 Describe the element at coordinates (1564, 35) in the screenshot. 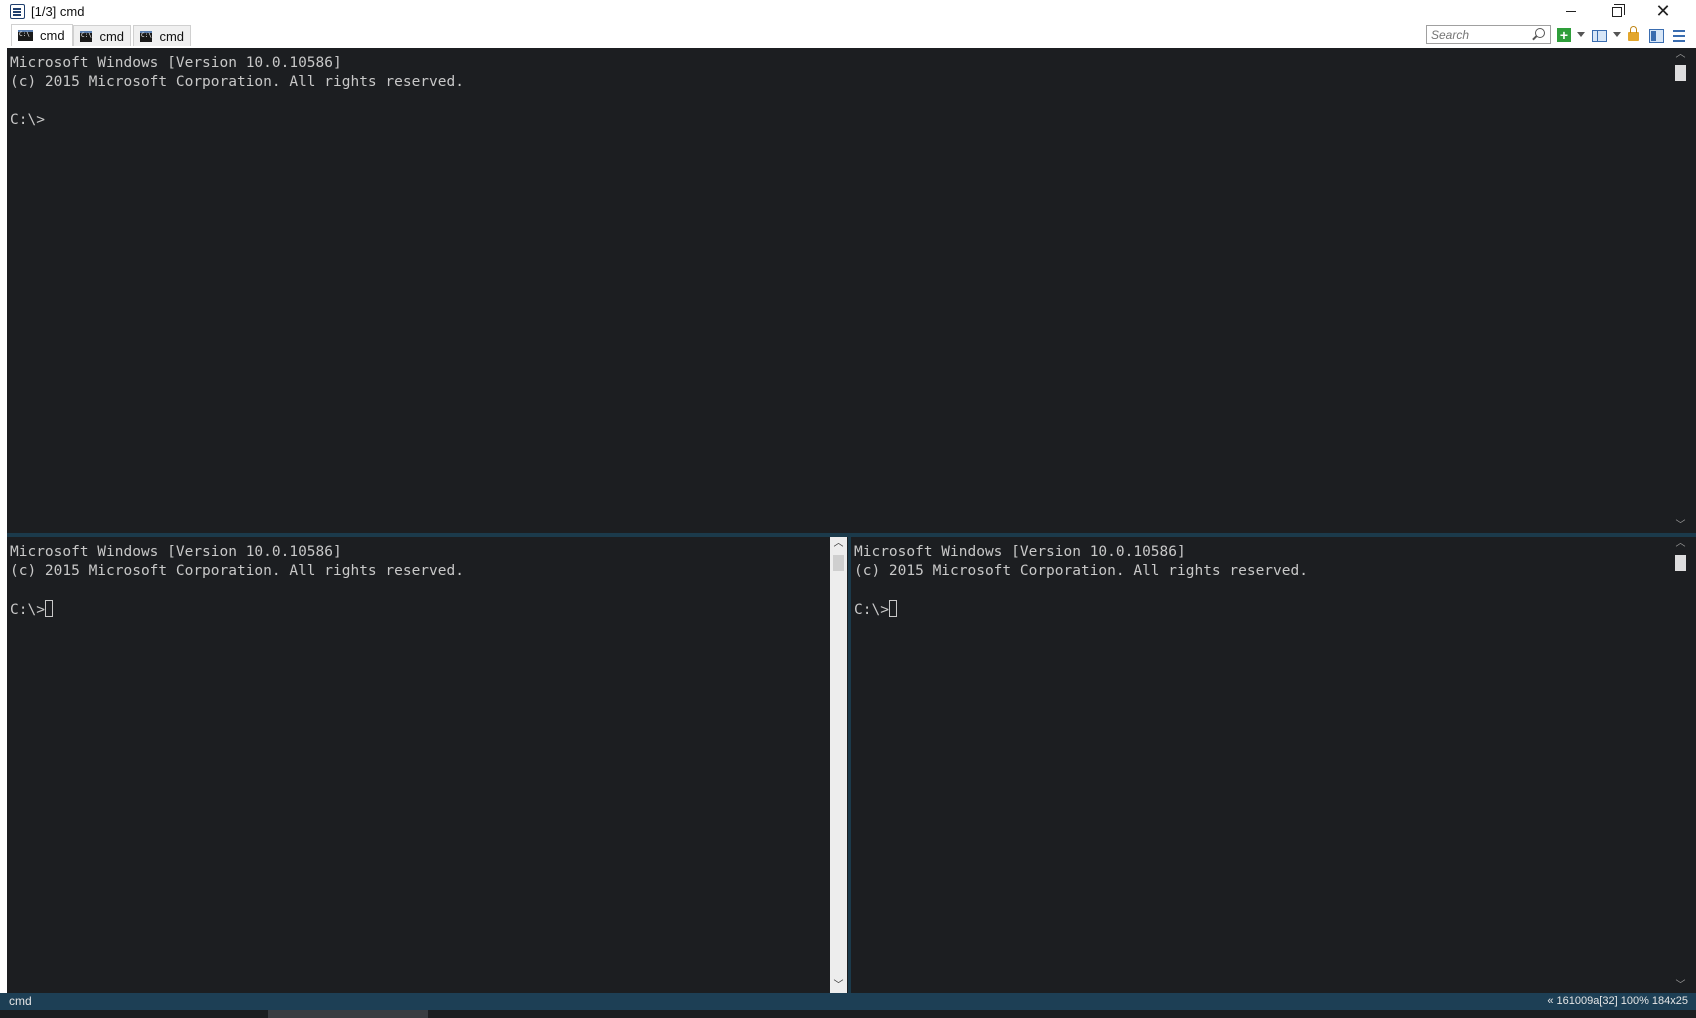

I see `add-console-icon: +` at that location.